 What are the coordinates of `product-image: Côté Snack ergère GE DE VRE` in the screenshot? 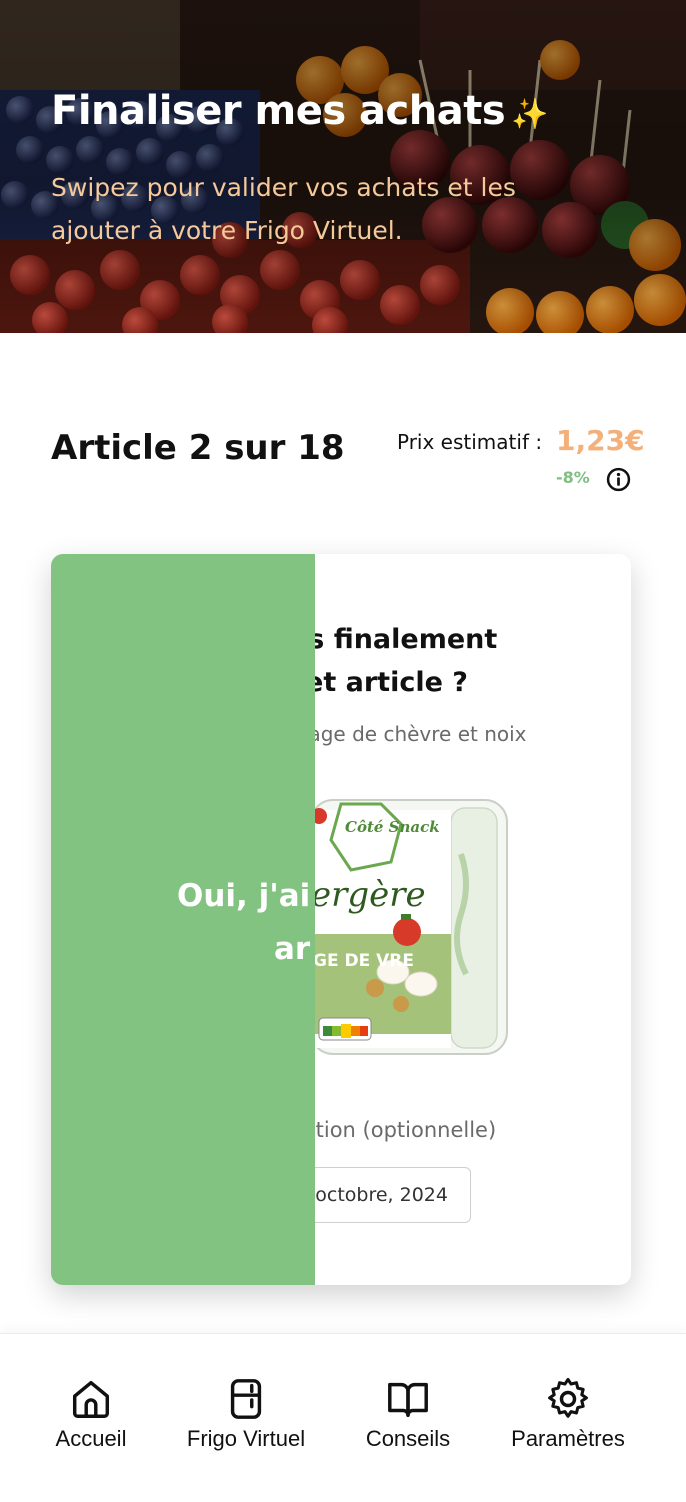 It's located at (409, 927).